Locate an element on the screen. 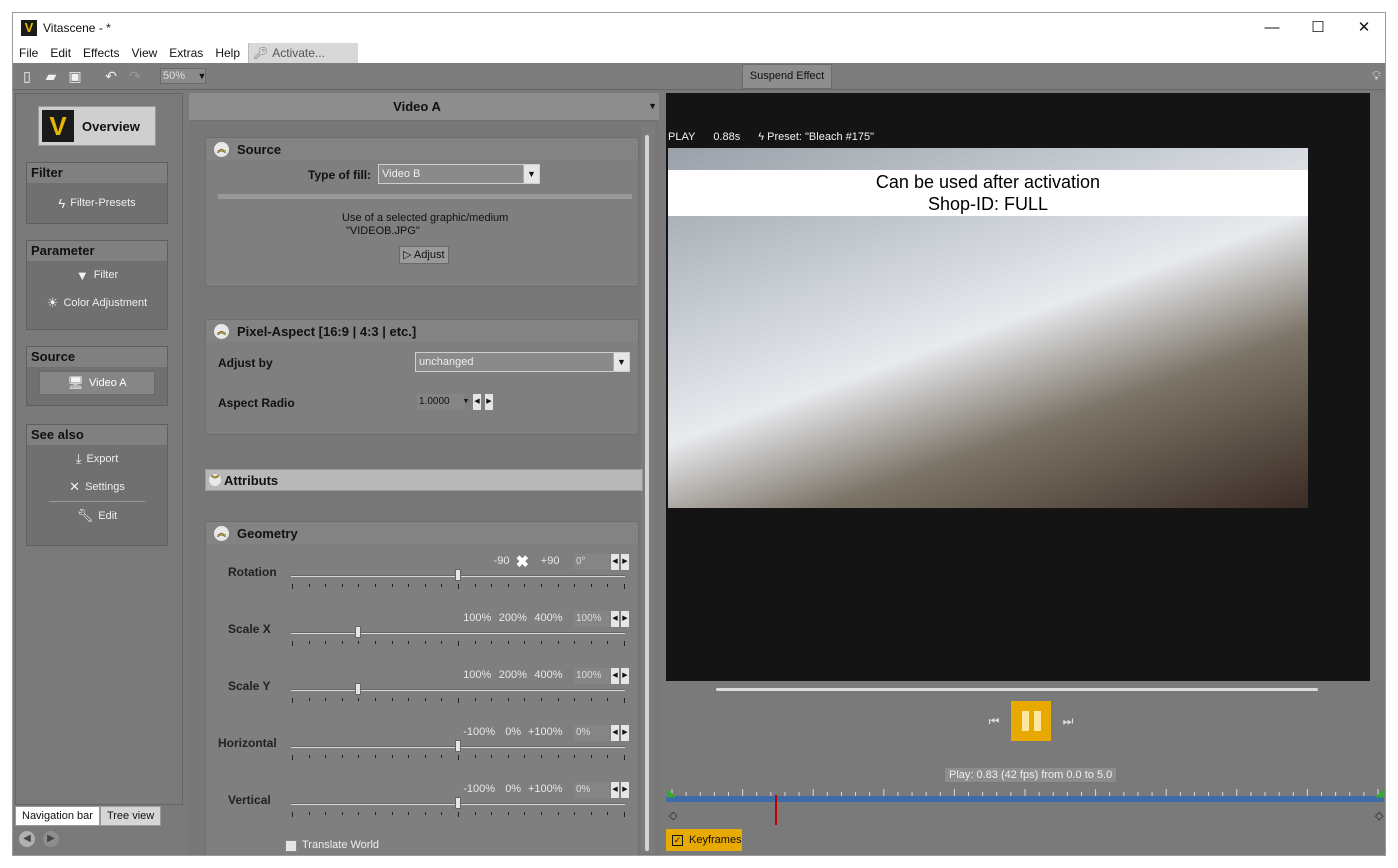  redo-icon: ↷ is located at coordinates (135, 76).